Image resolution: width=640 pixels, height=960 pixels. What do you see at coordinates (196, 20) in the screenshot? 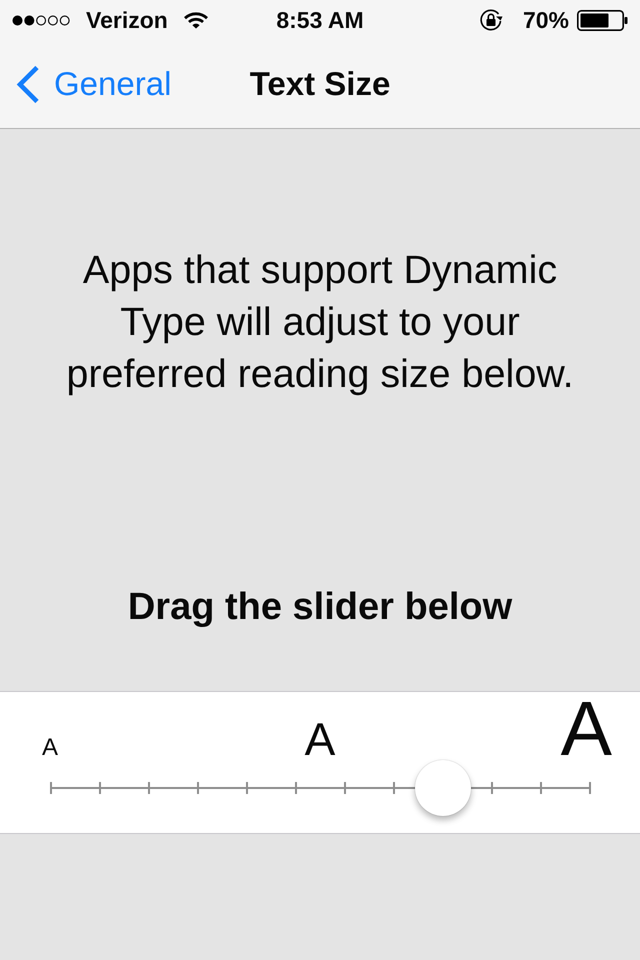
I see `wifi-icon` at bounding box center [196, 20].